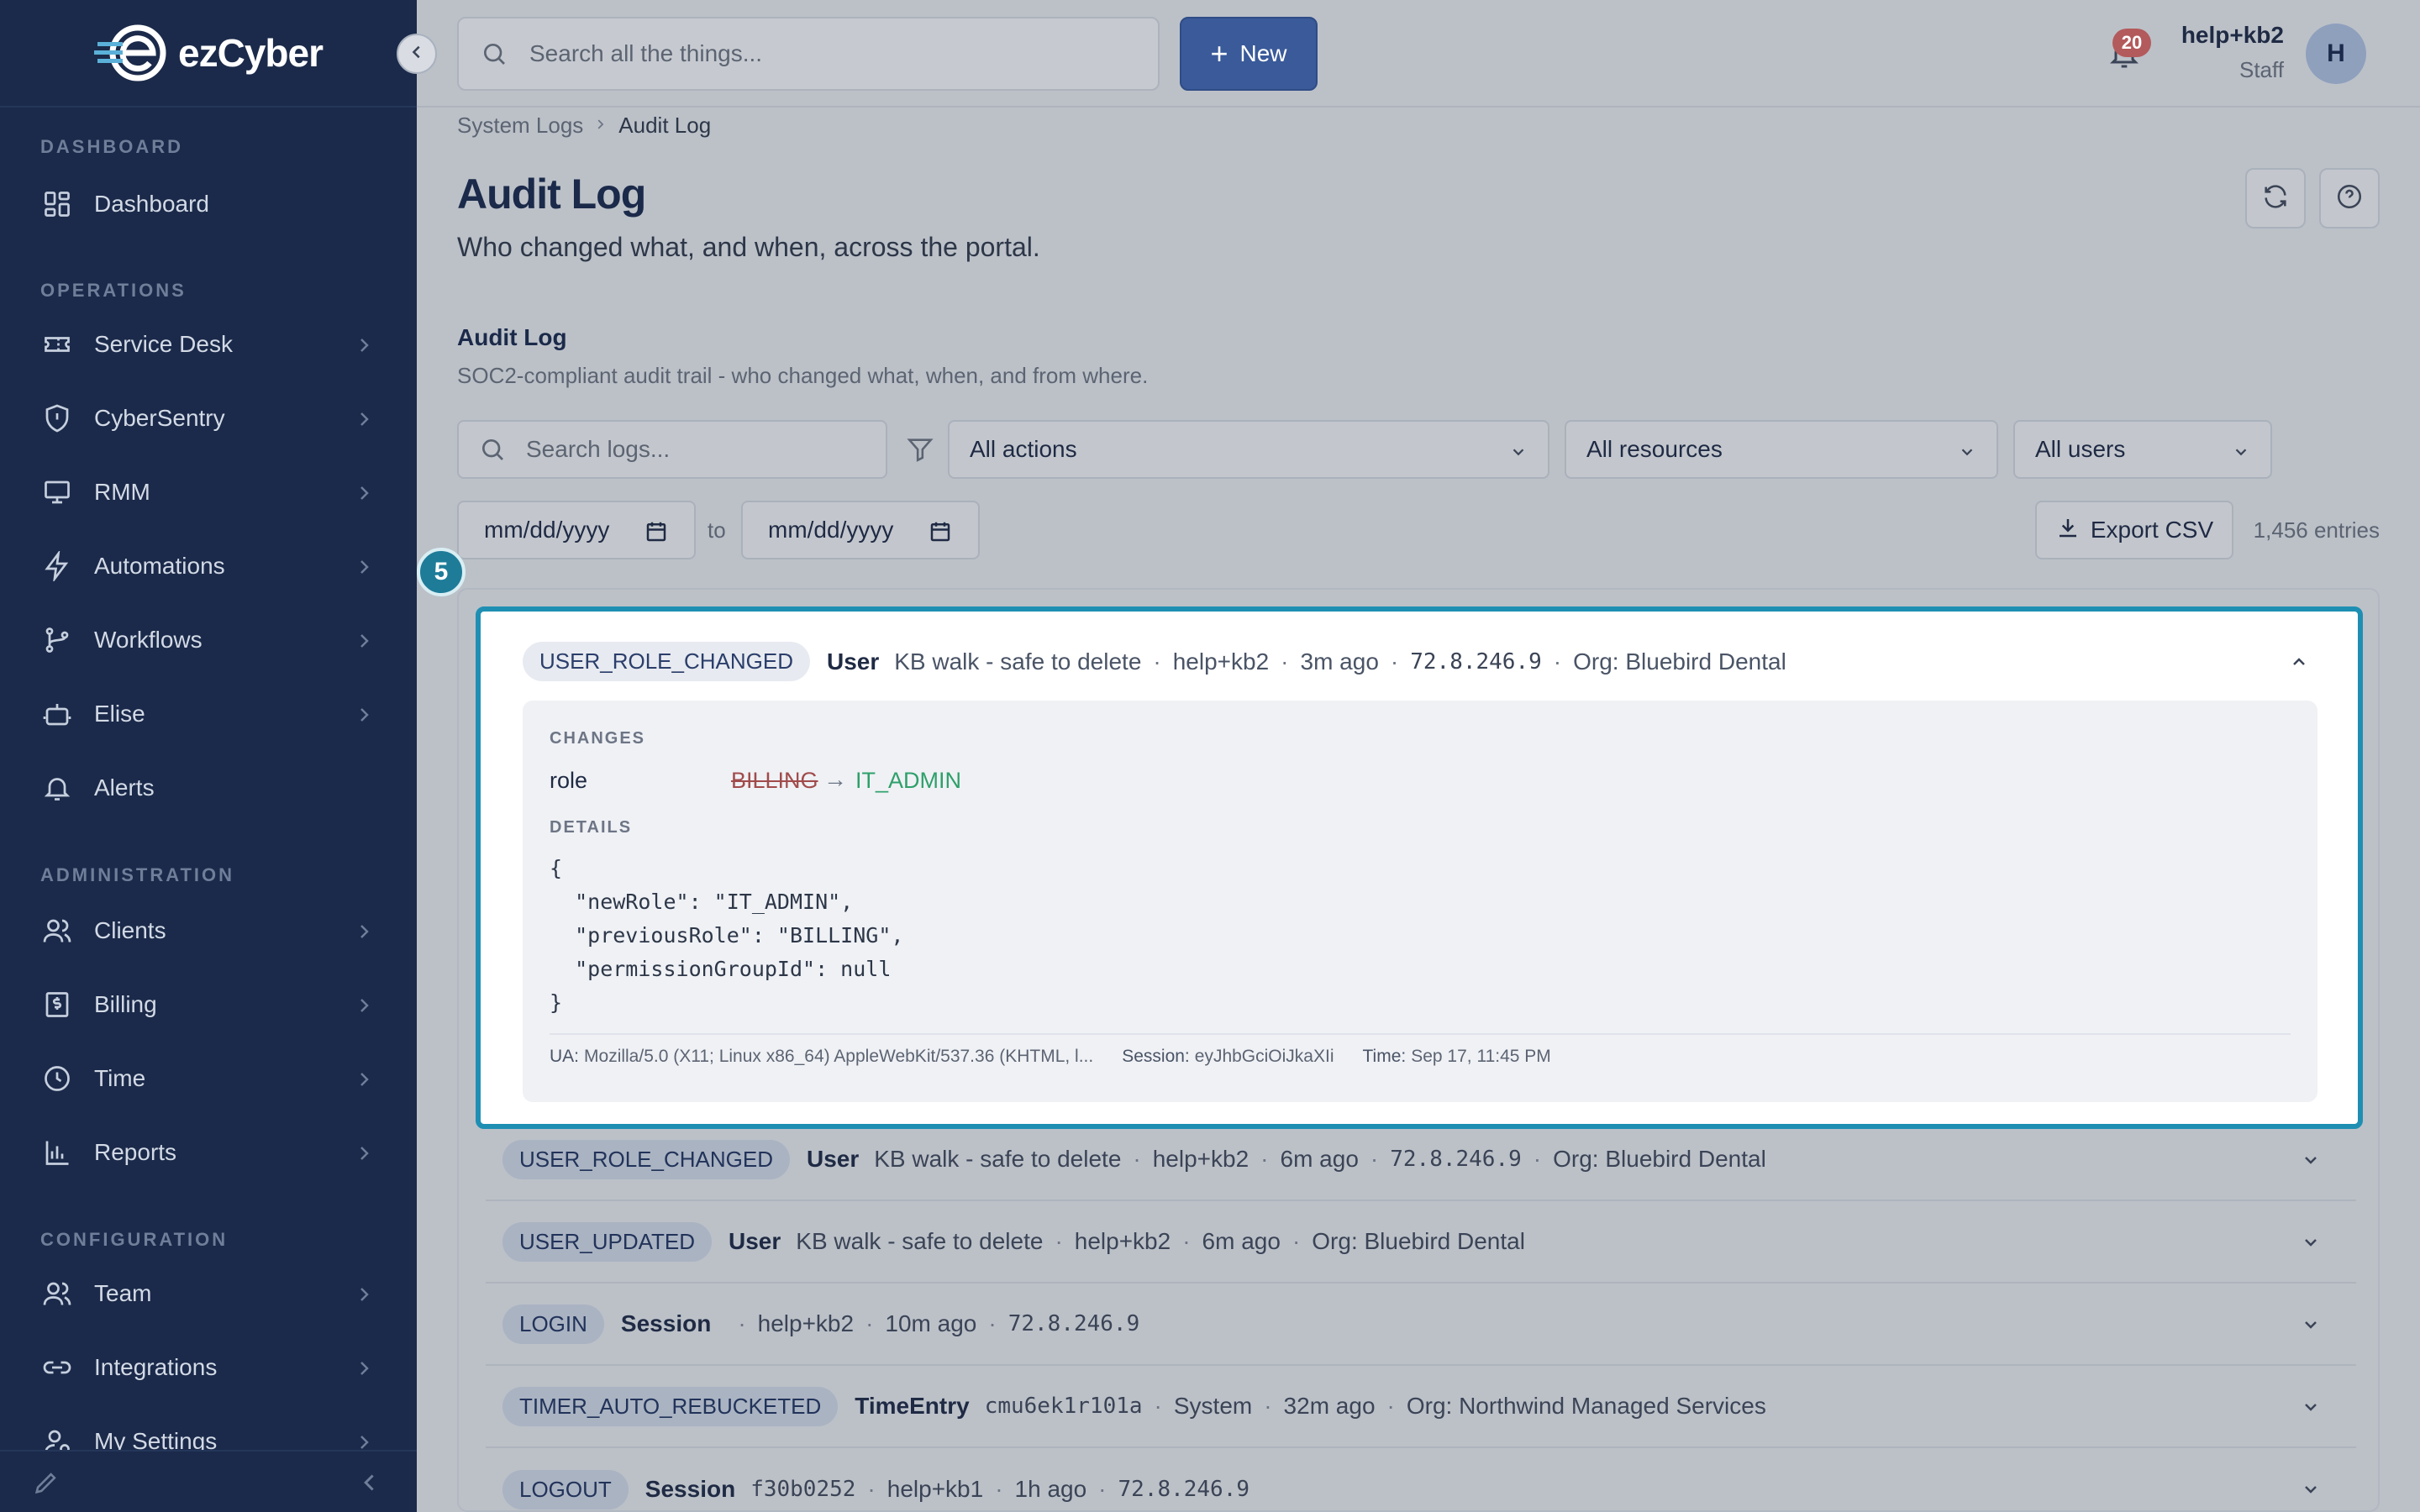 The width and height of the screenshot is (2420, 1512). I want to click on brand: ezCyber, so click(208, 54).